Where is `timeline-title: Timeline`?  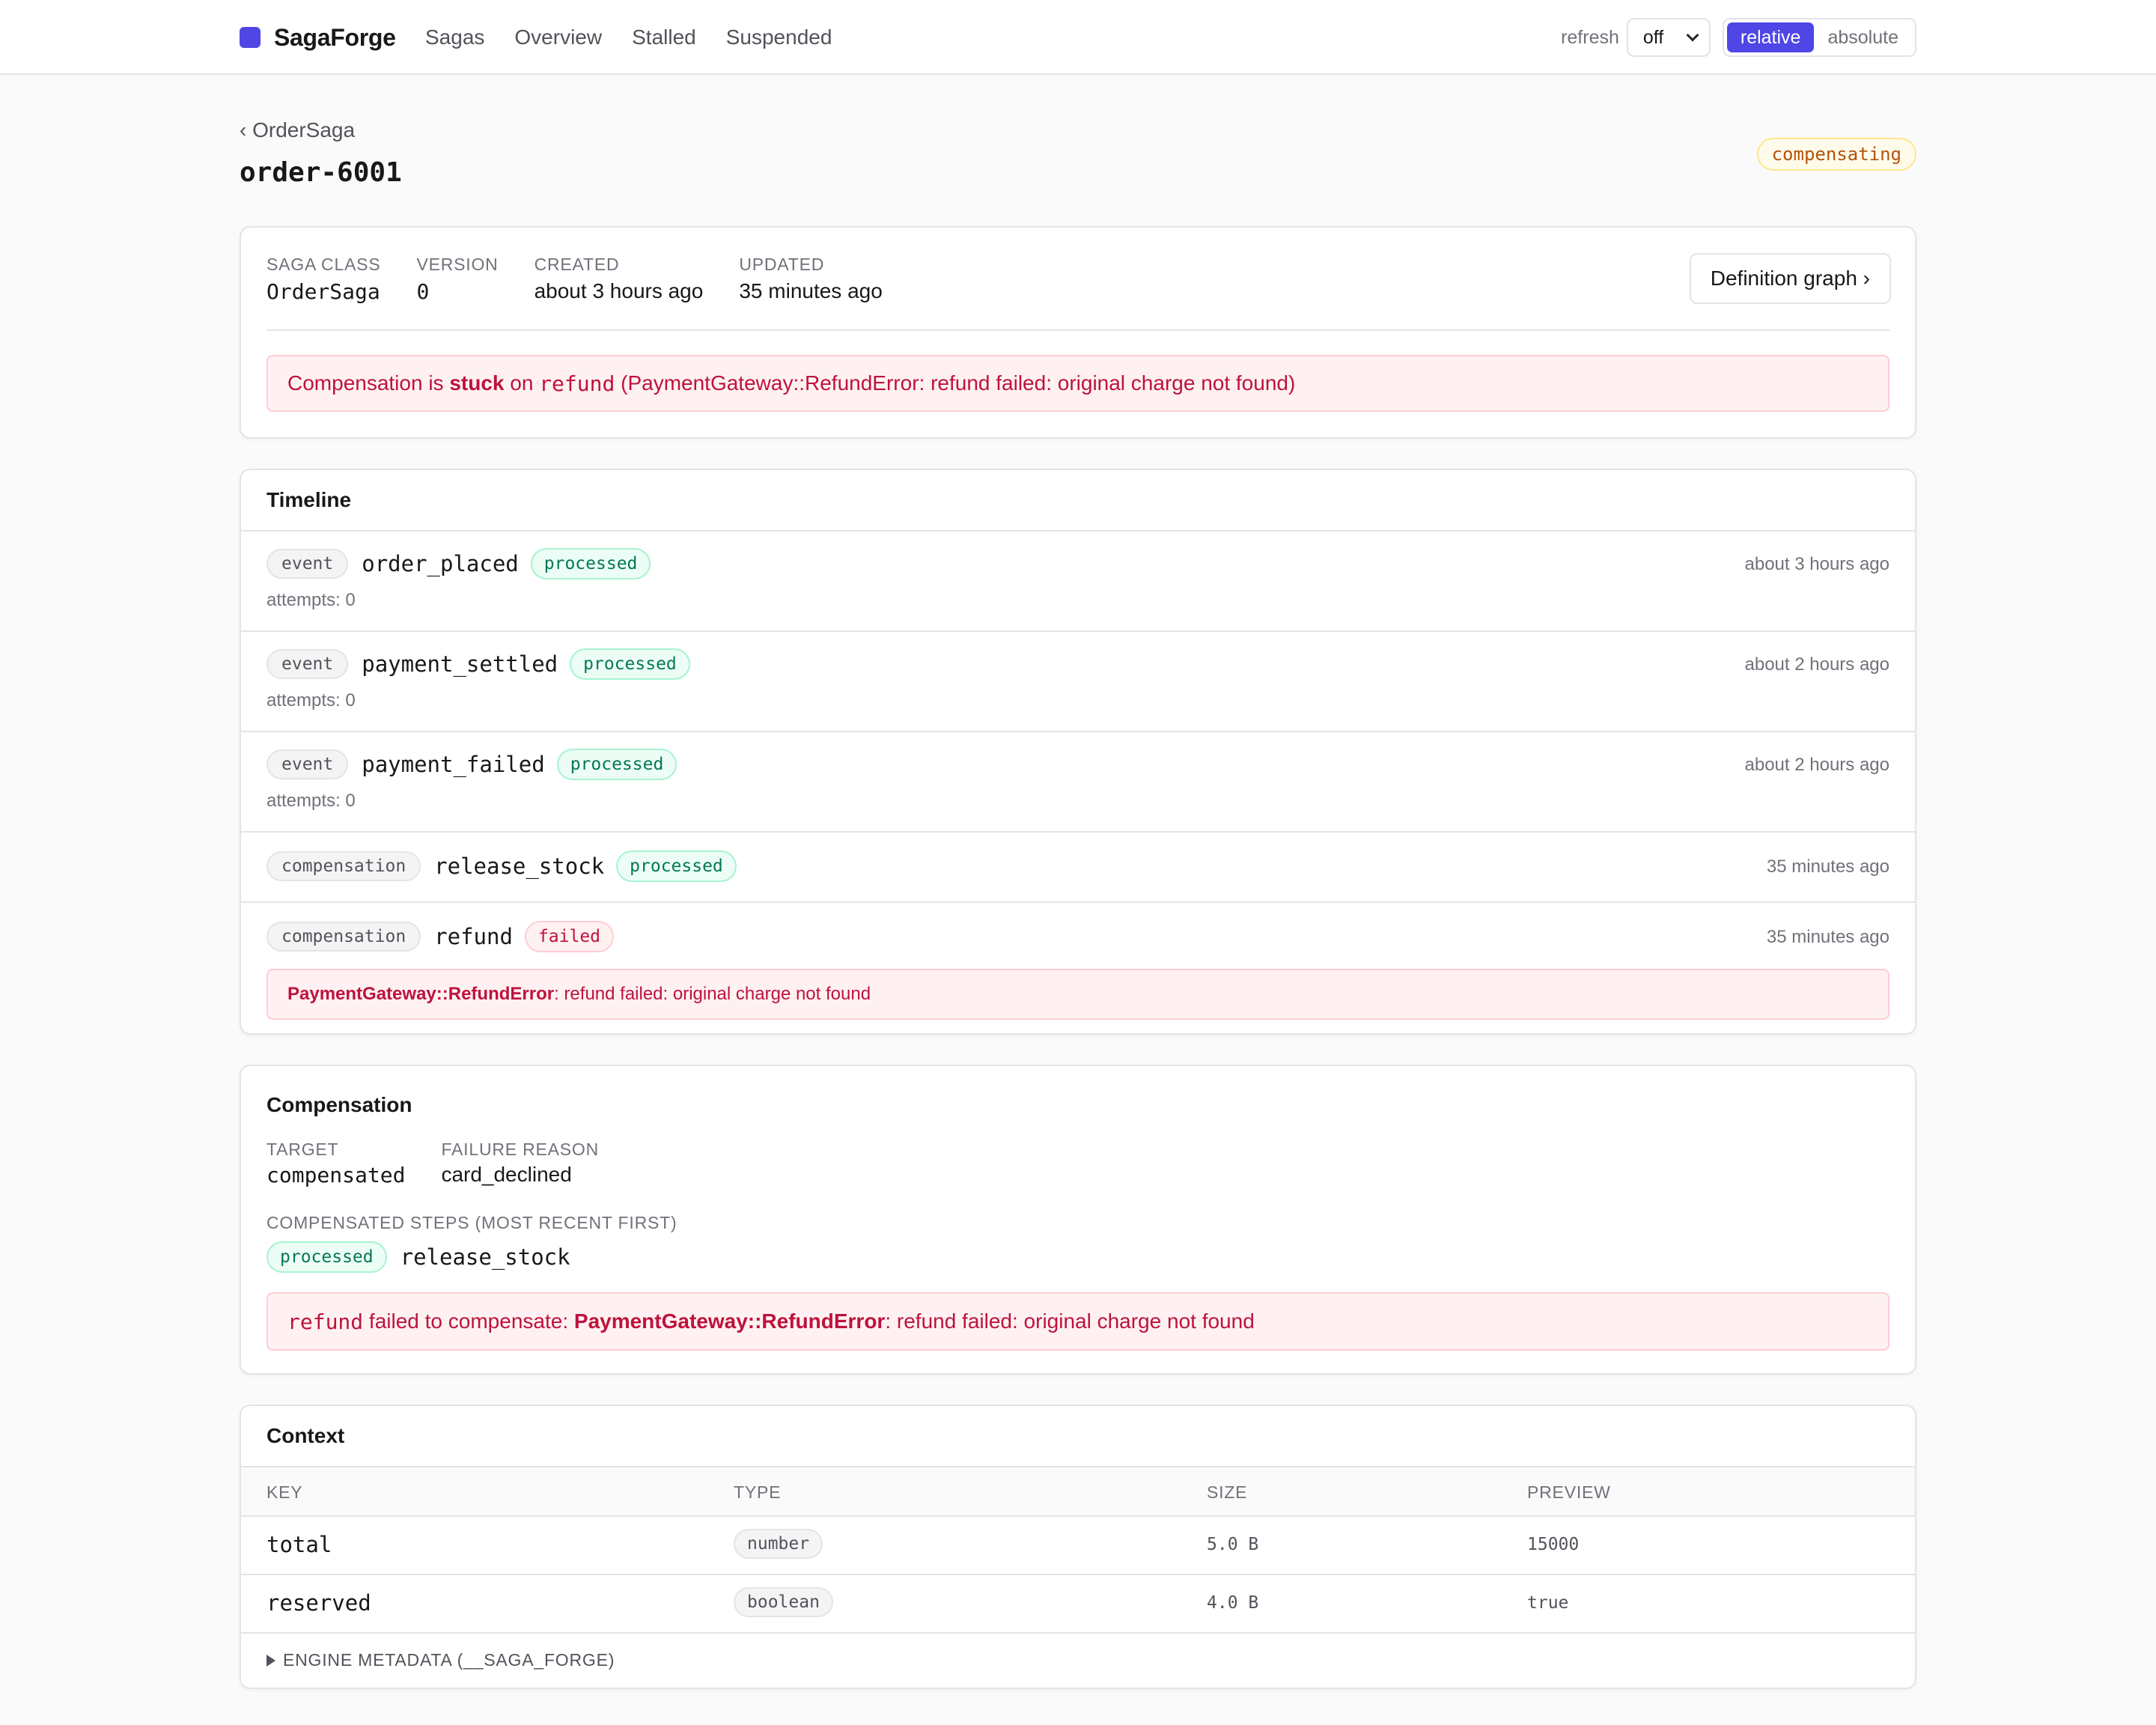 timeline-title: Timeline is located at coordinates (309, 500).